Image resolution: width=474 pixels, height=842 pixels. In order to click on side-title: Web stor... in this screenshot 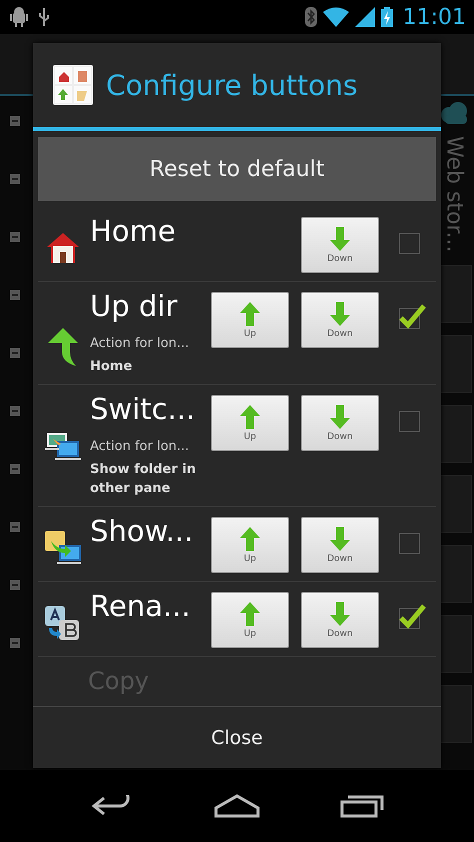, I will do `click(454, 194)`.